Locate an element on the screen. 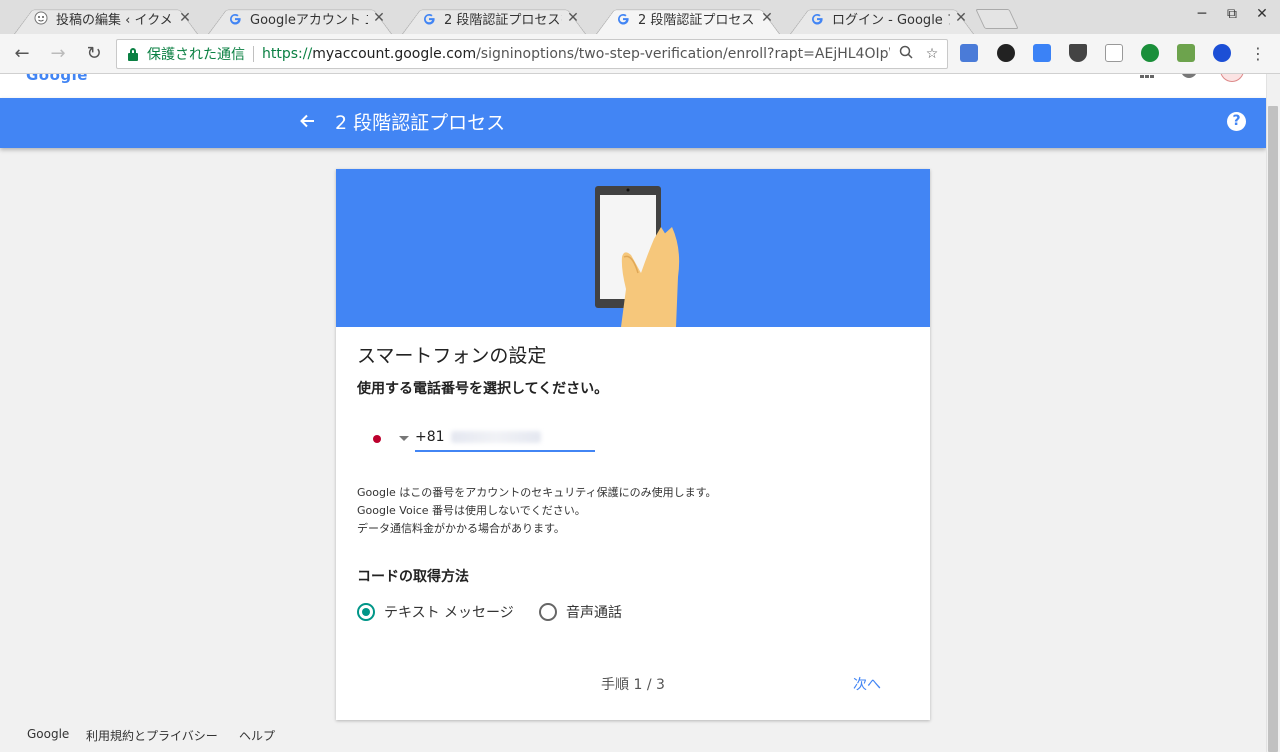  tab-title: Googleアカウント 二段 is located at coordinates (309, 20).